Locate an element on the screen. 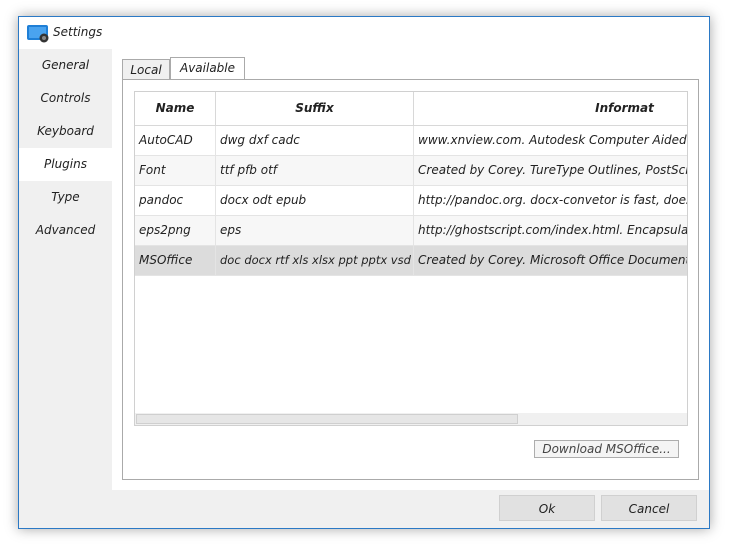 The image size is (730, 549). cell-suffix: dwg dxf cadc is located at coordinates (315, 141).